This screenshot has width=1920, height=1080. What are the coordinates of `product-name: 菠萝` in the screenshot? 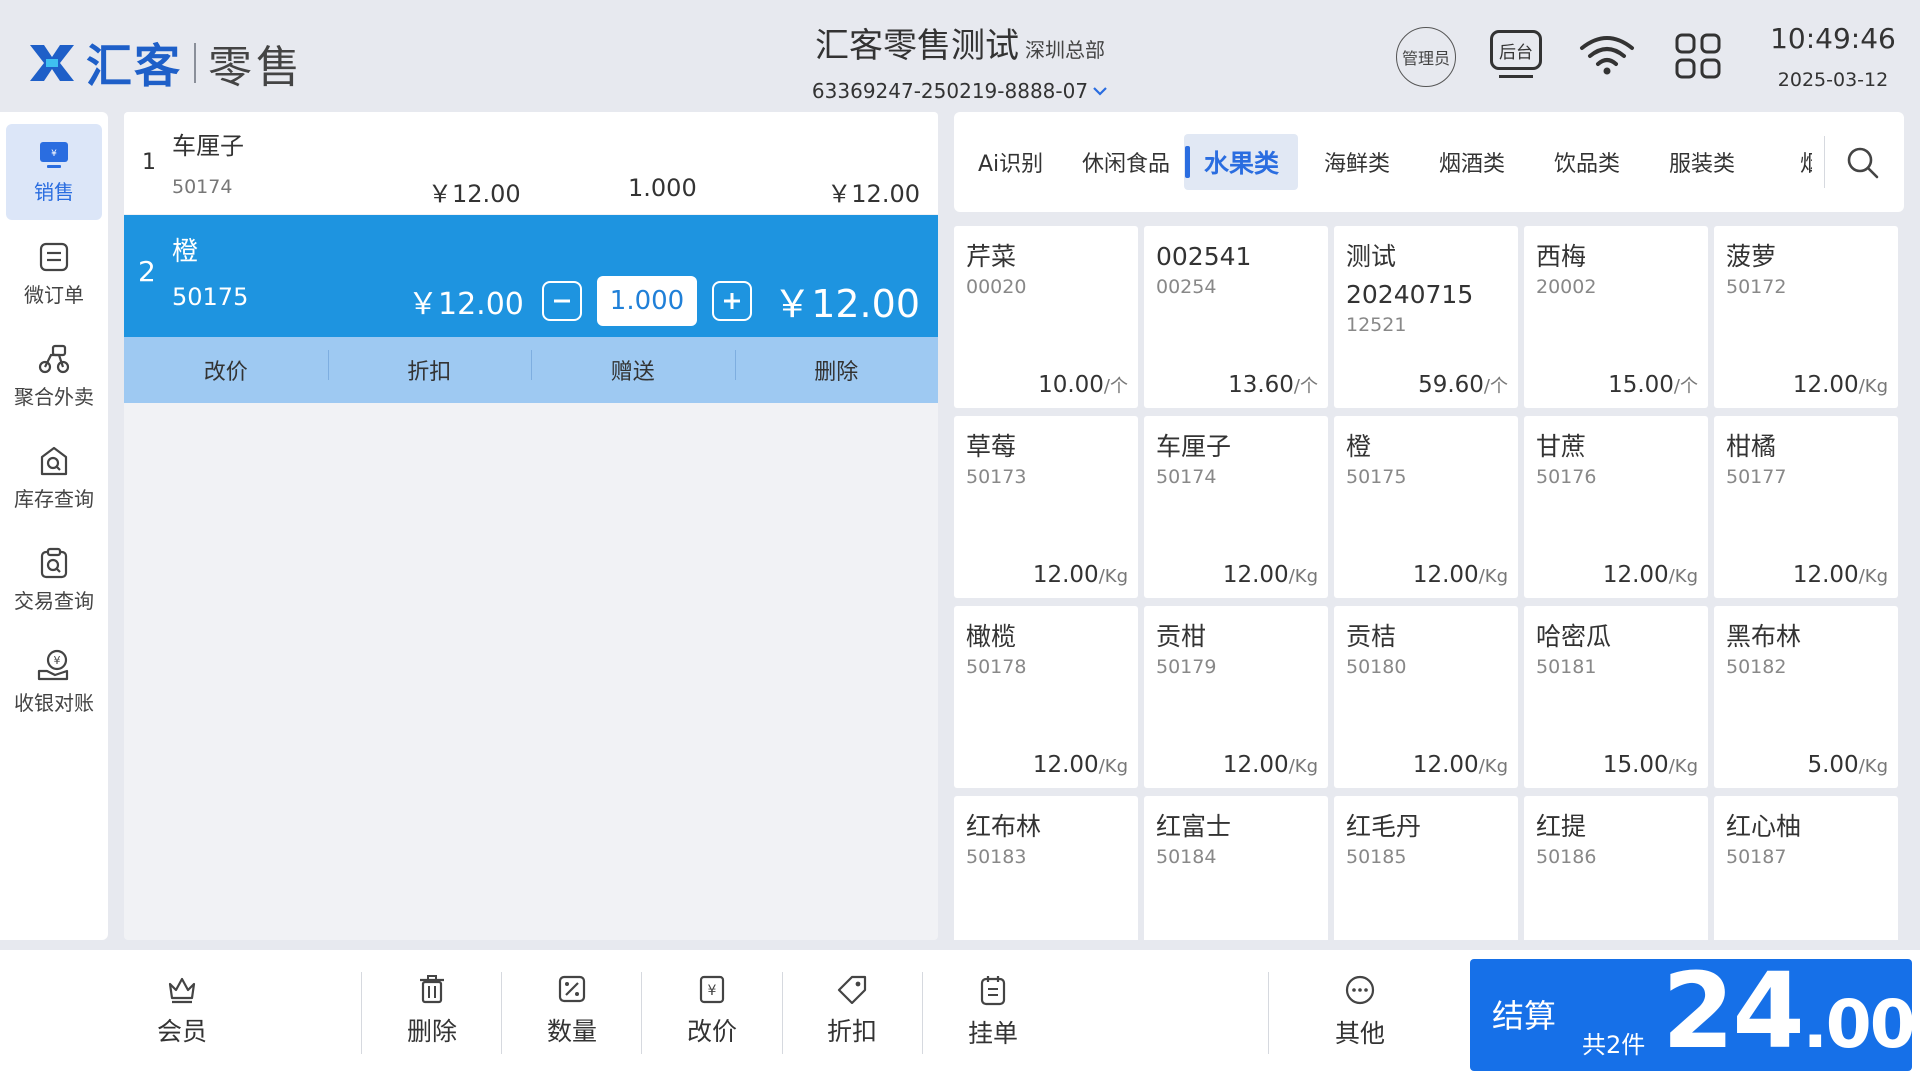 It's located at (1751, 256).